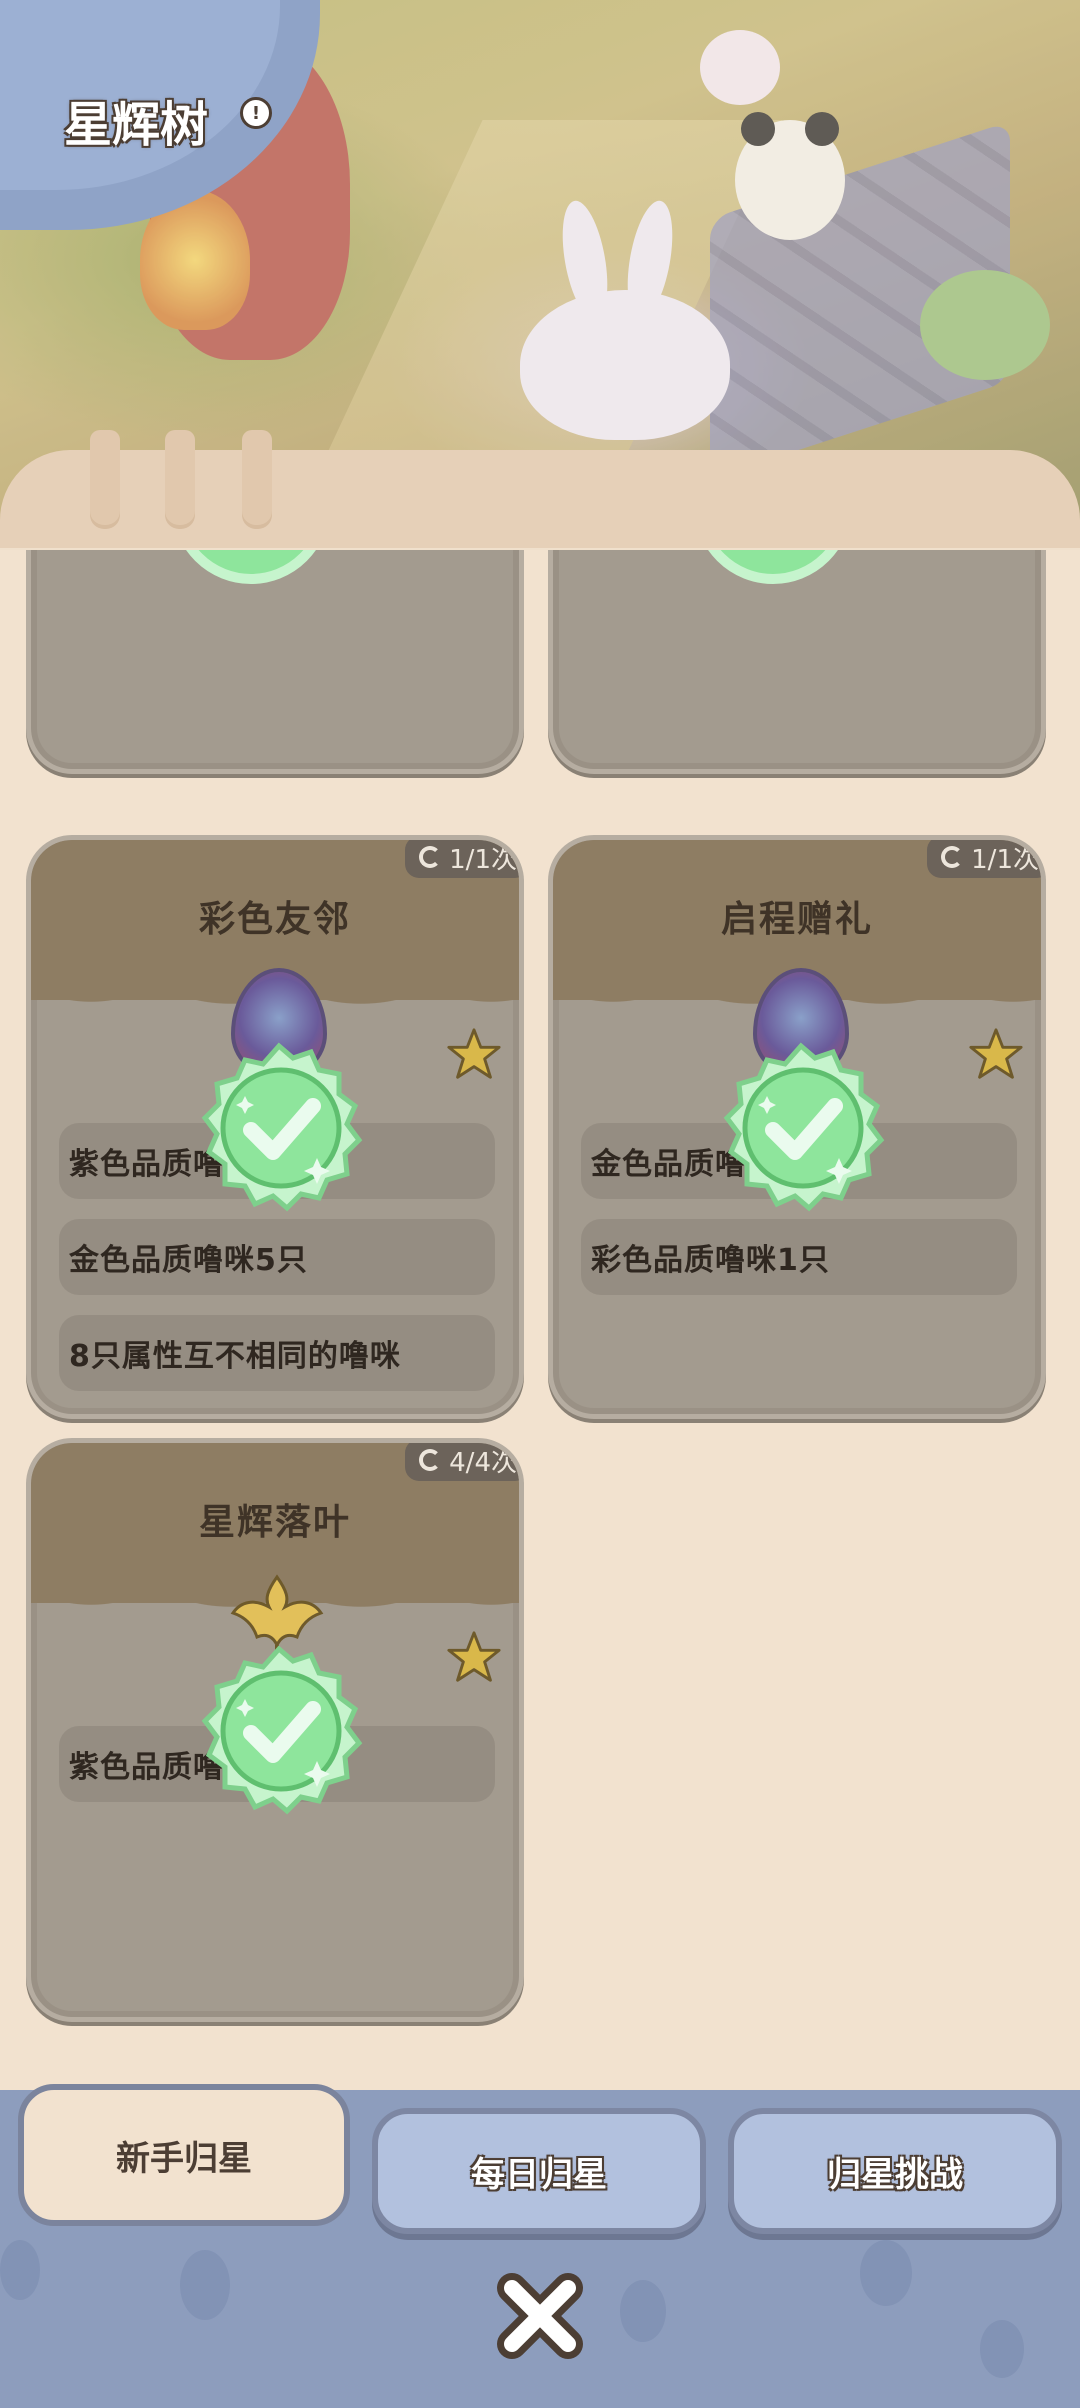  What do you see at coordinates (796, 919) in the screenshot?
I see `task-title: 启程赠礼` at bounding box center [796, 919].